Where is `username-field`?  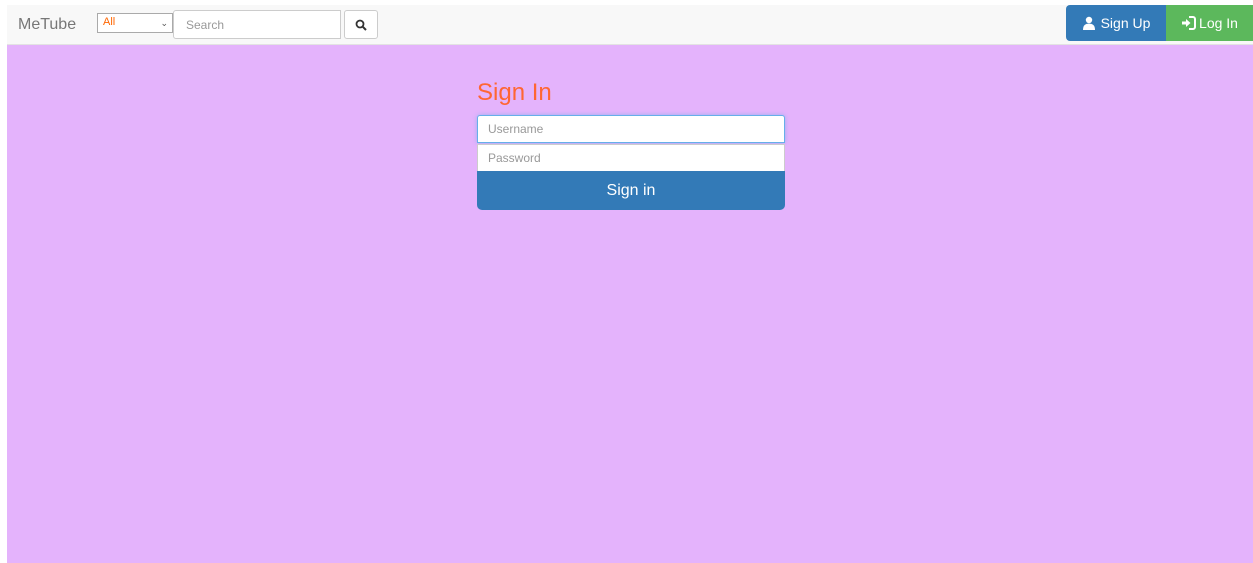 username-field is located at coordinates (631, 129).